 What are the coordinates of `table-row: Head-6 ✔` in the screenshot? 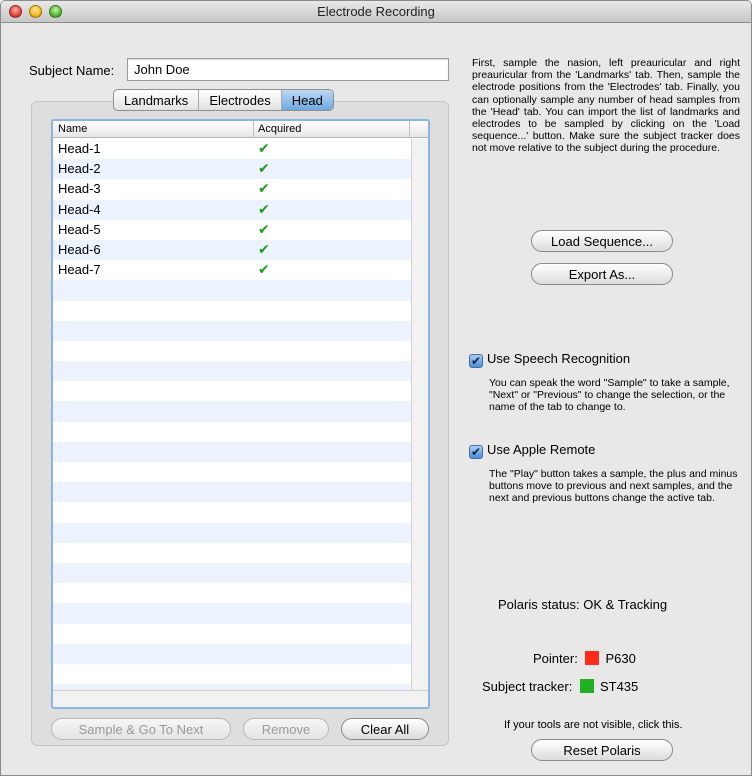 It's located at (232, 250).